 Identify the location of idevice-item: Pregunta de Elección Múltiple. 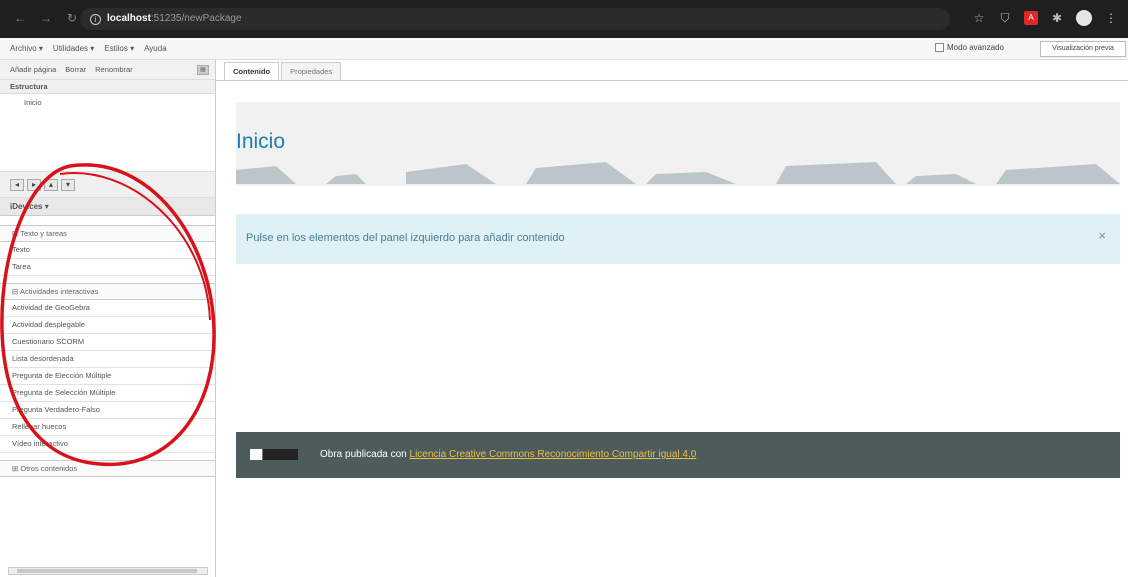
(107, 376).